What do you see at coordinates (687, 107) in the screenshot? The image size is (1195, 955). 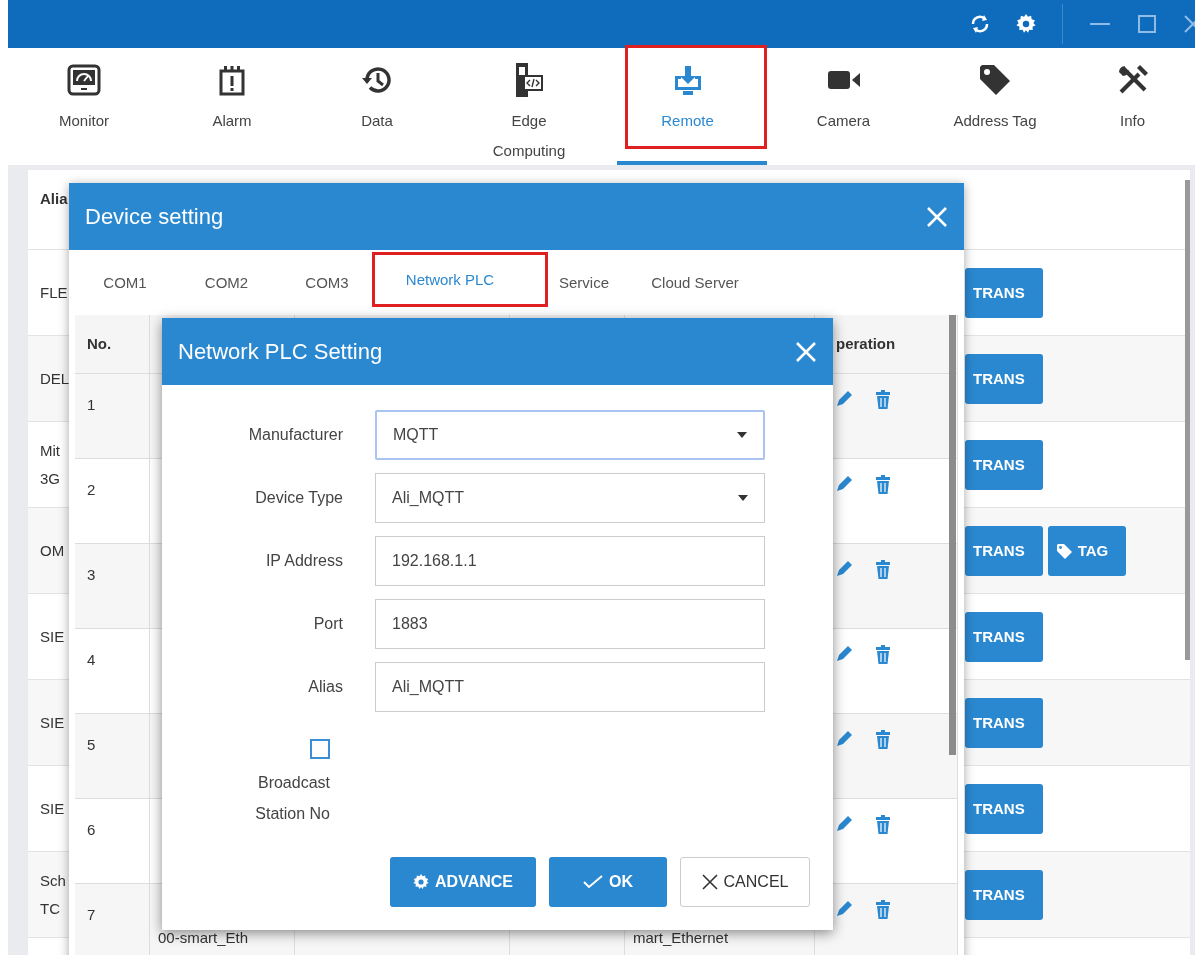 I see `toolbar-tab: Remote` at bounding box center [687, 107].